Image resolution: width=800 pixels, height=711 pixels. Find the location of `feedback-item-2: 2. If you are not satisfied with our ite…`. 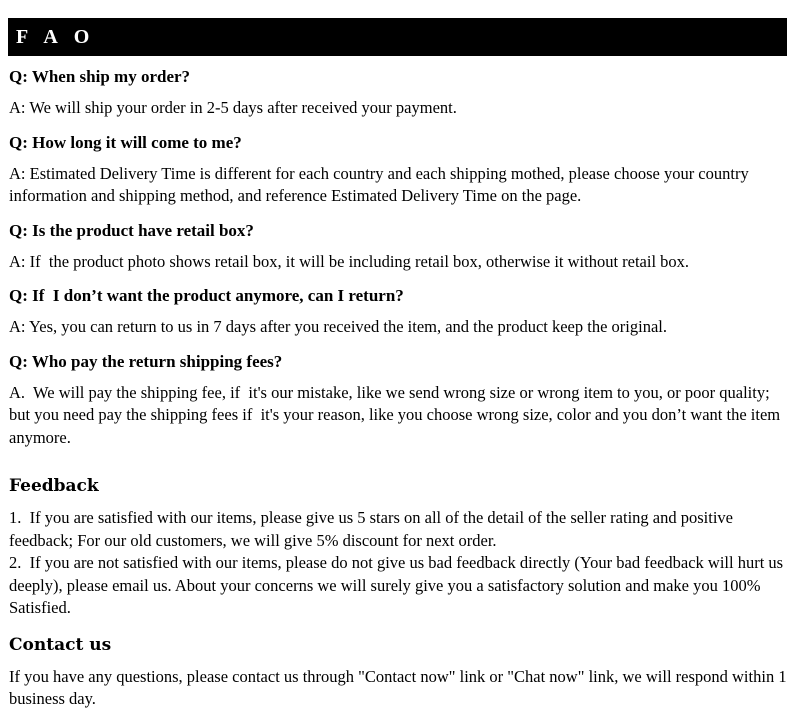

feedback-item-2: 2. If you are not satisfied with our ite… is located at coordinates (398, 585).